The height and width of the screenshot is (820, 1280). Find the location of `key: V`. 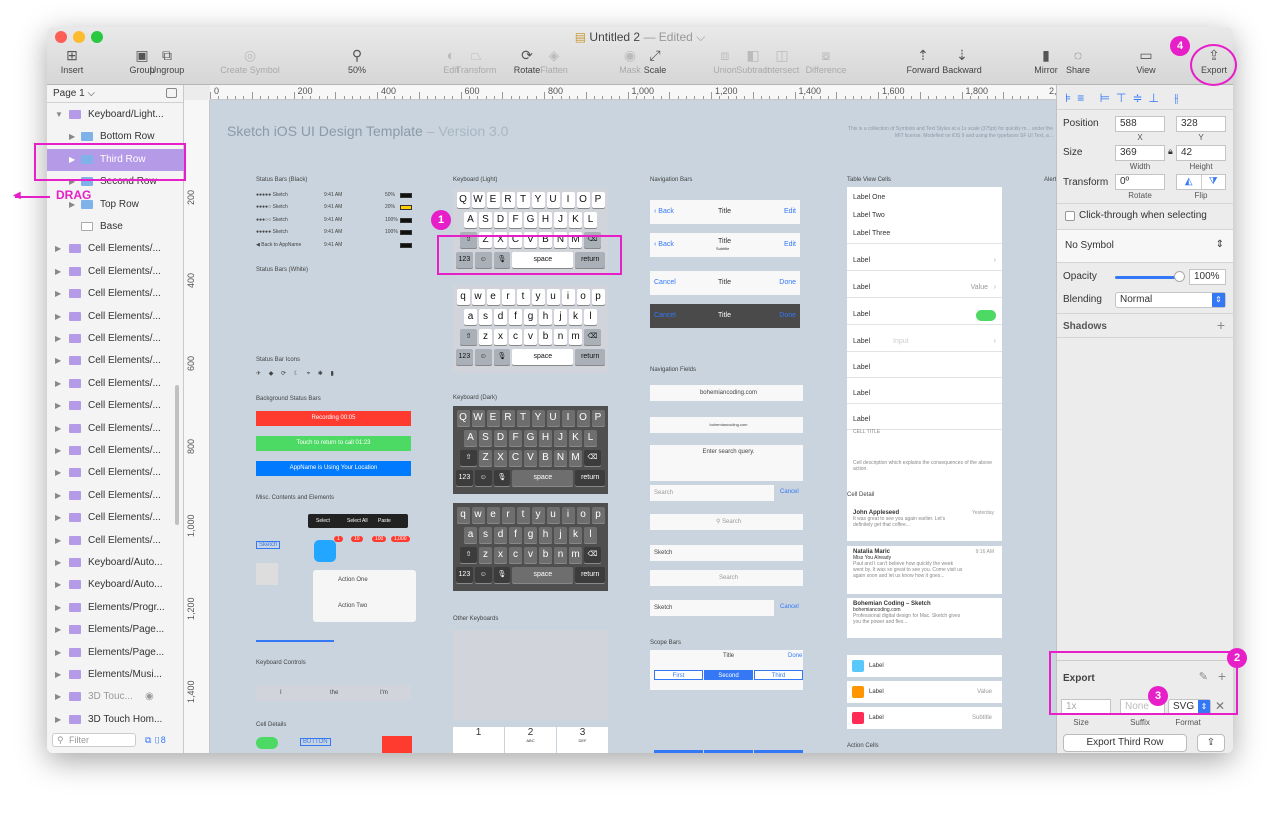

key: V is located at coordinates (530, 458).